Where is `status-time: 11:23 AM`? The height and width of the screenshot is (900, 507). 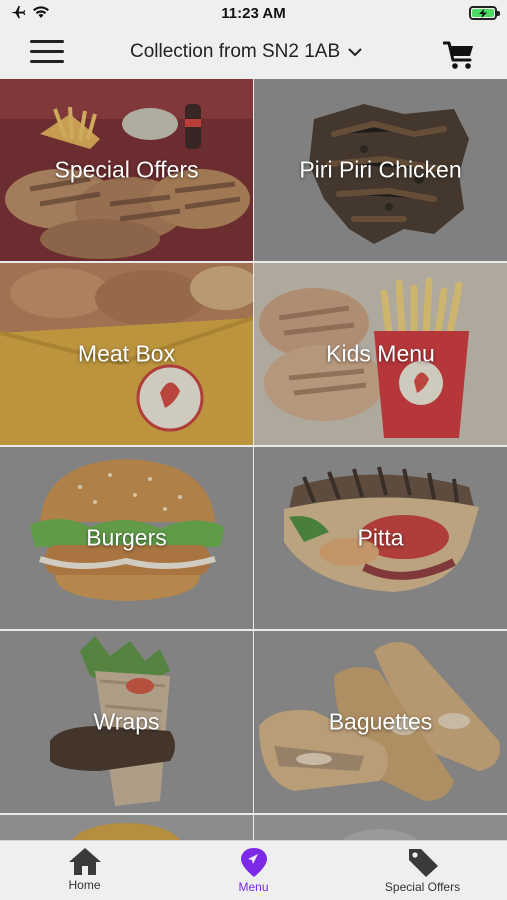
status-time: 11:23 AM is located at coordinates (253, 13).